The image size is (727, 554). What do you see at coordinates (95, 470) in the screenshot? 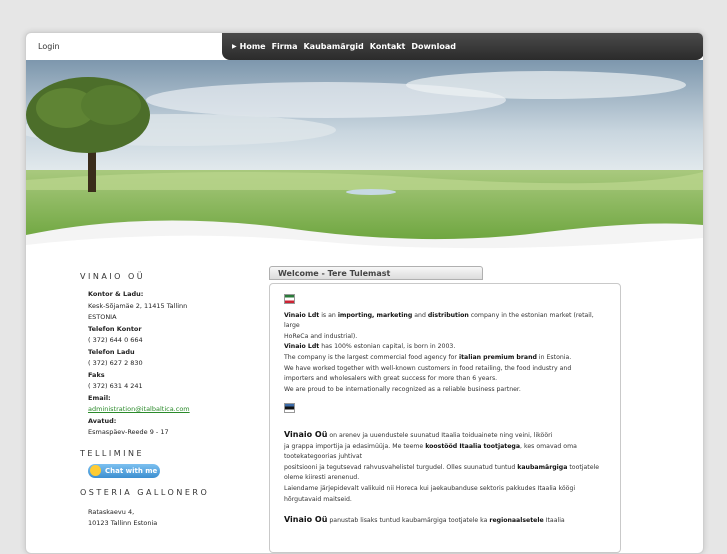
I see `chat-icon` at bounding box center [95, 470].